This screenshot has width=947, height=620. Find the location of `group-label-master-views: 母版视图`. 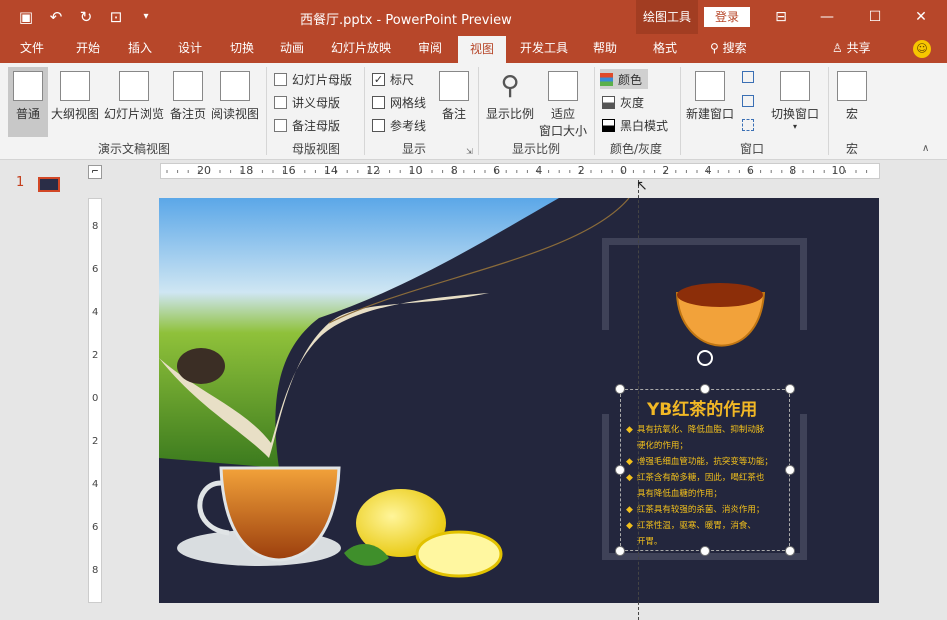

group-label-master-views: 母版视图 is located at coordinates (316, 149).